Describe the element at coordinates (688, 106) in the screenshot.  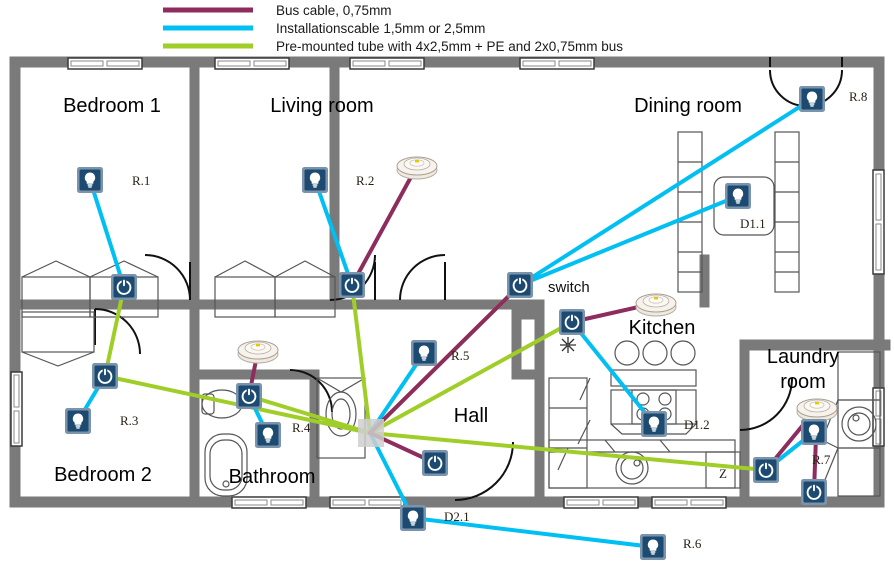
I see `room-label-diningroom: Dining room` at that location.